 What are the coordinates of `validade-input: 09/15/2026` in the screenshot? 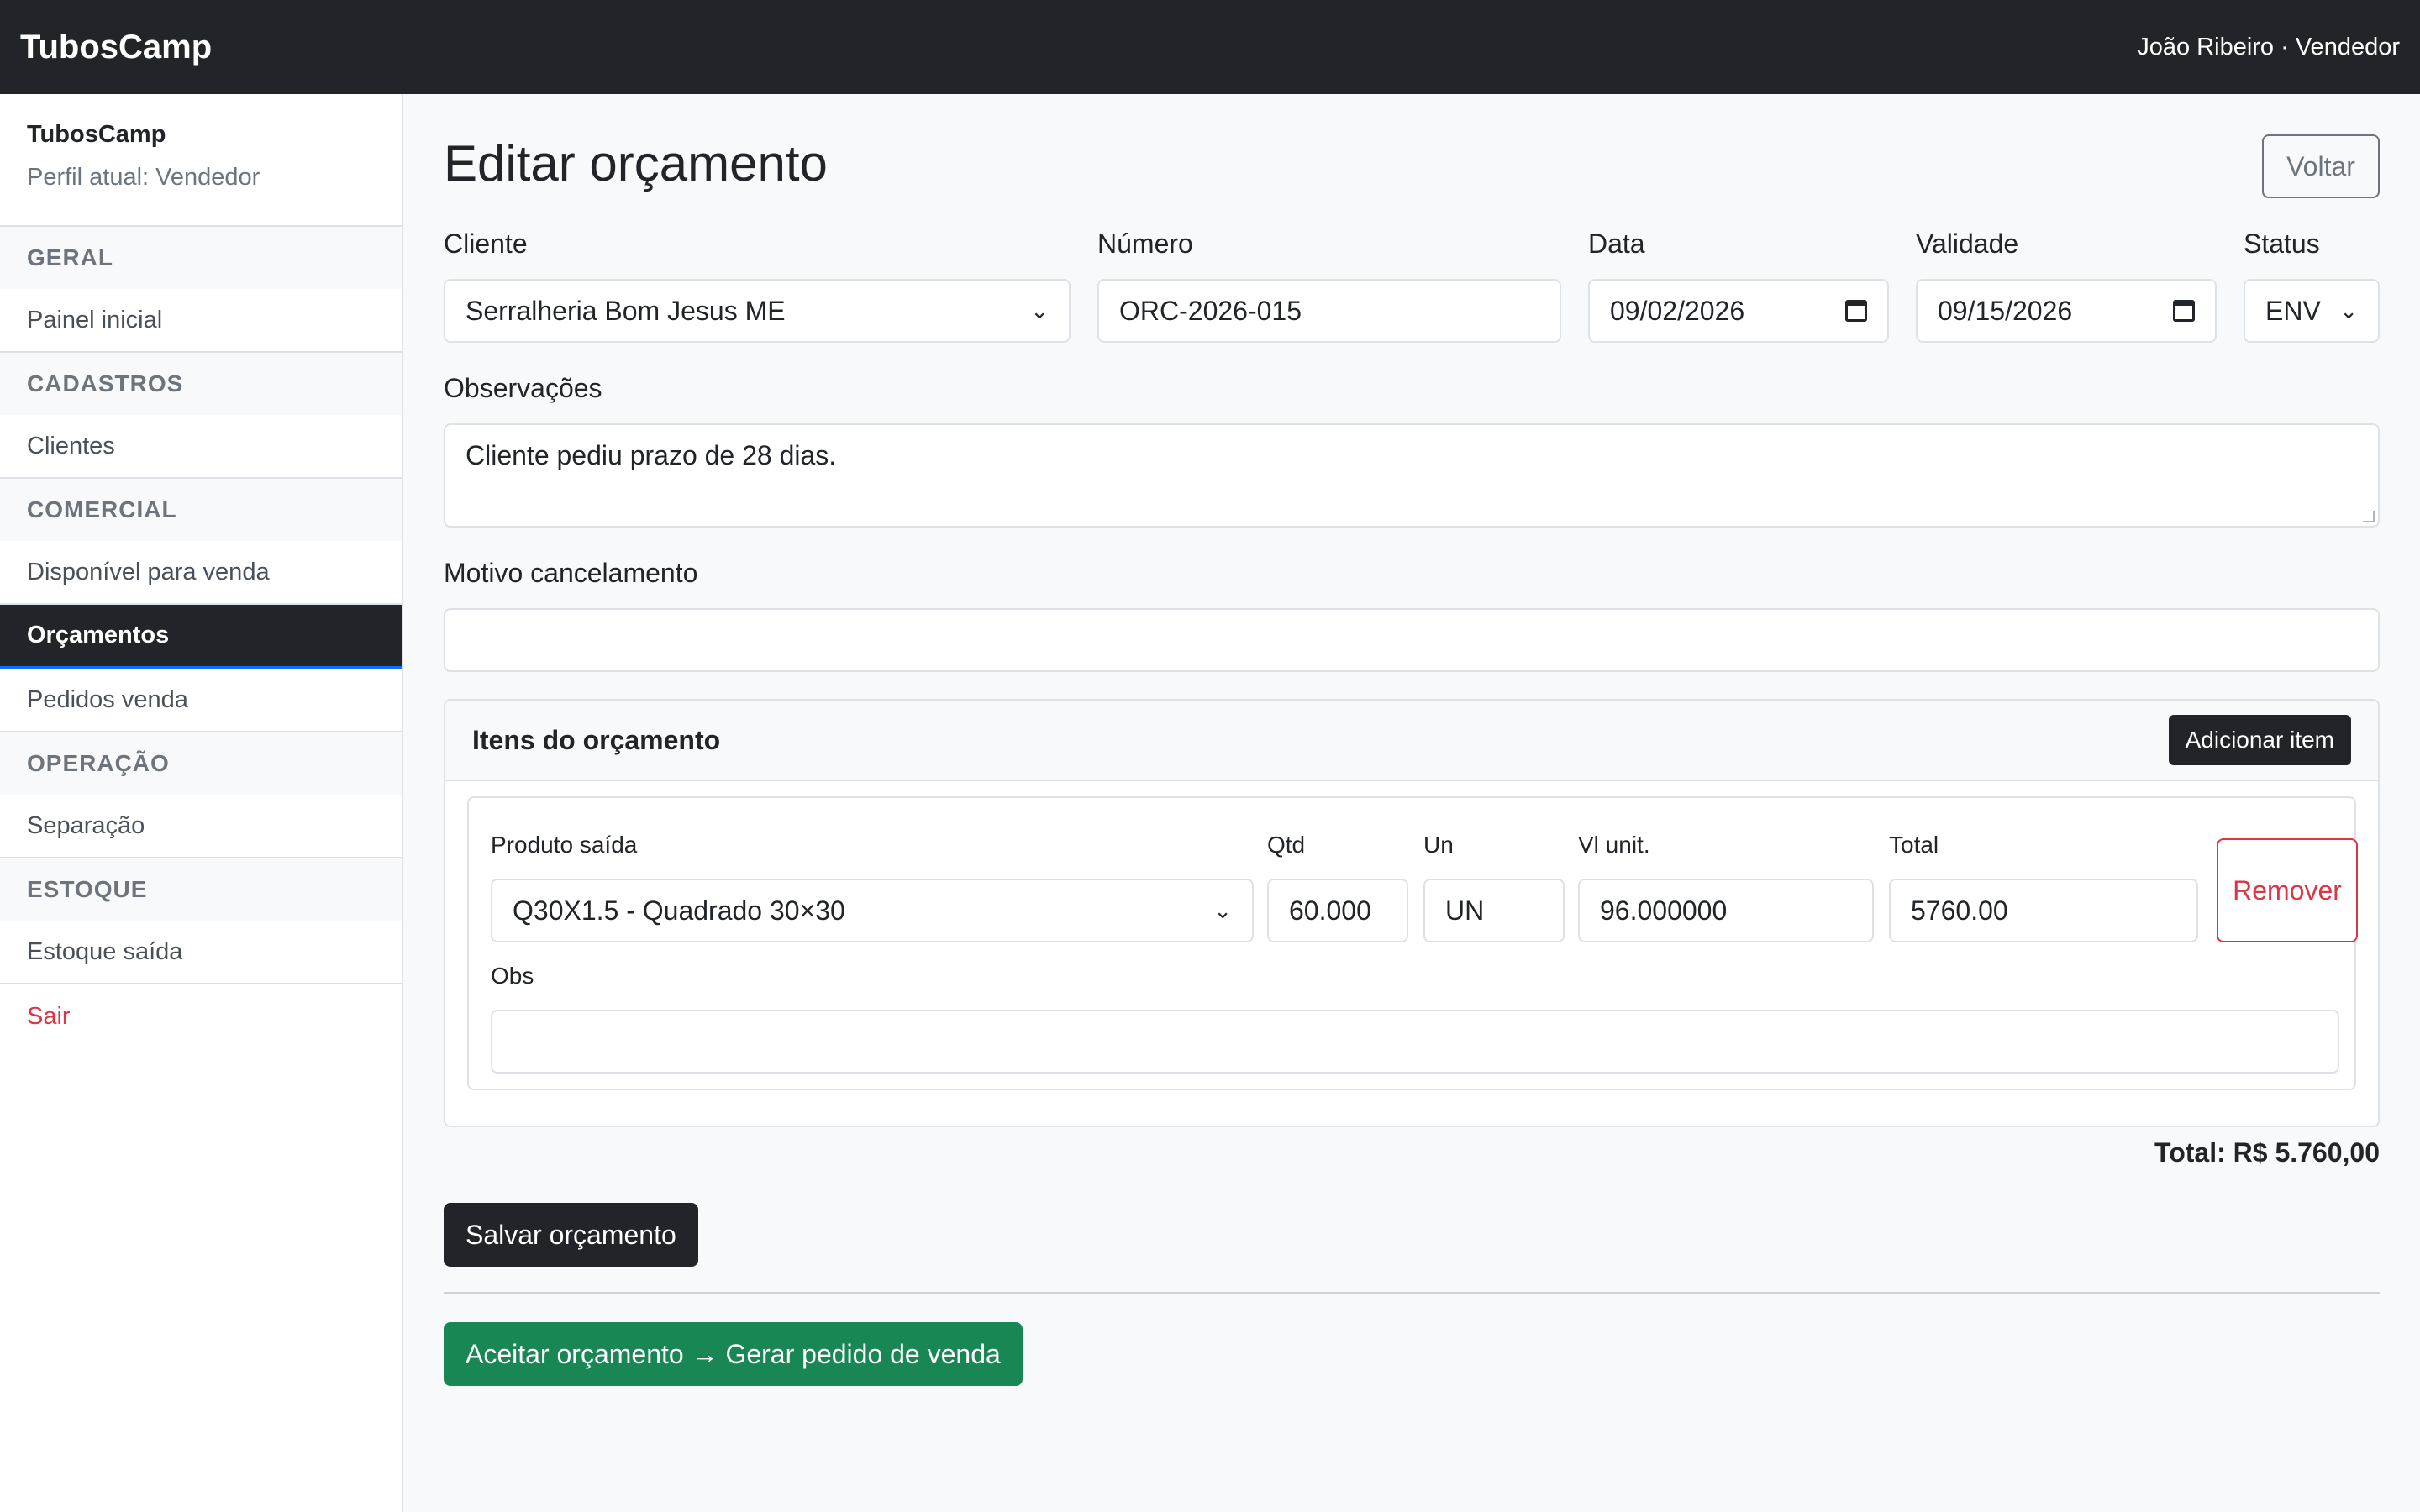 It's located at (2066, 311).